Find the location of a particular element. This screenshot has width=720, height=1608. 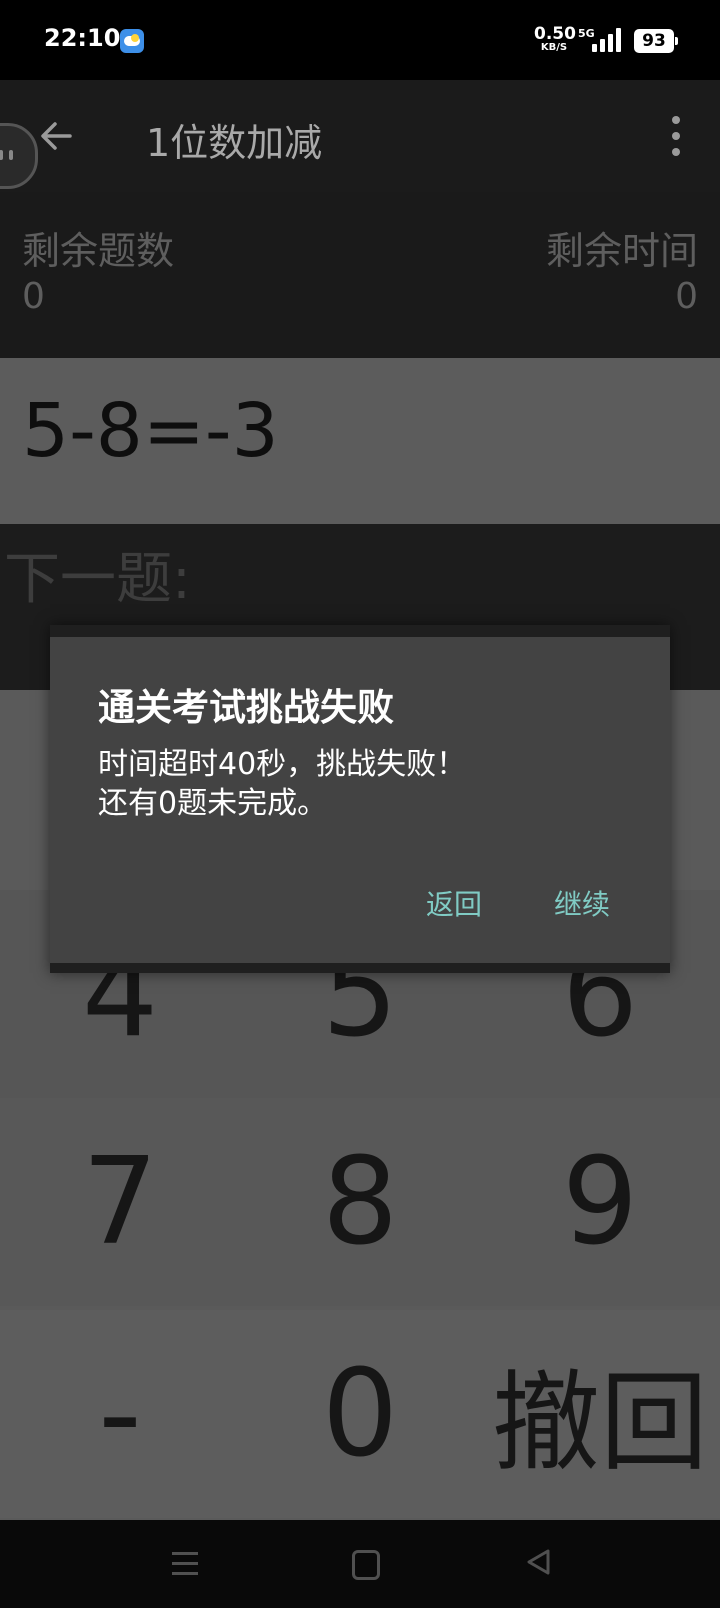

home-icon is located at coordinates (366, 1565).